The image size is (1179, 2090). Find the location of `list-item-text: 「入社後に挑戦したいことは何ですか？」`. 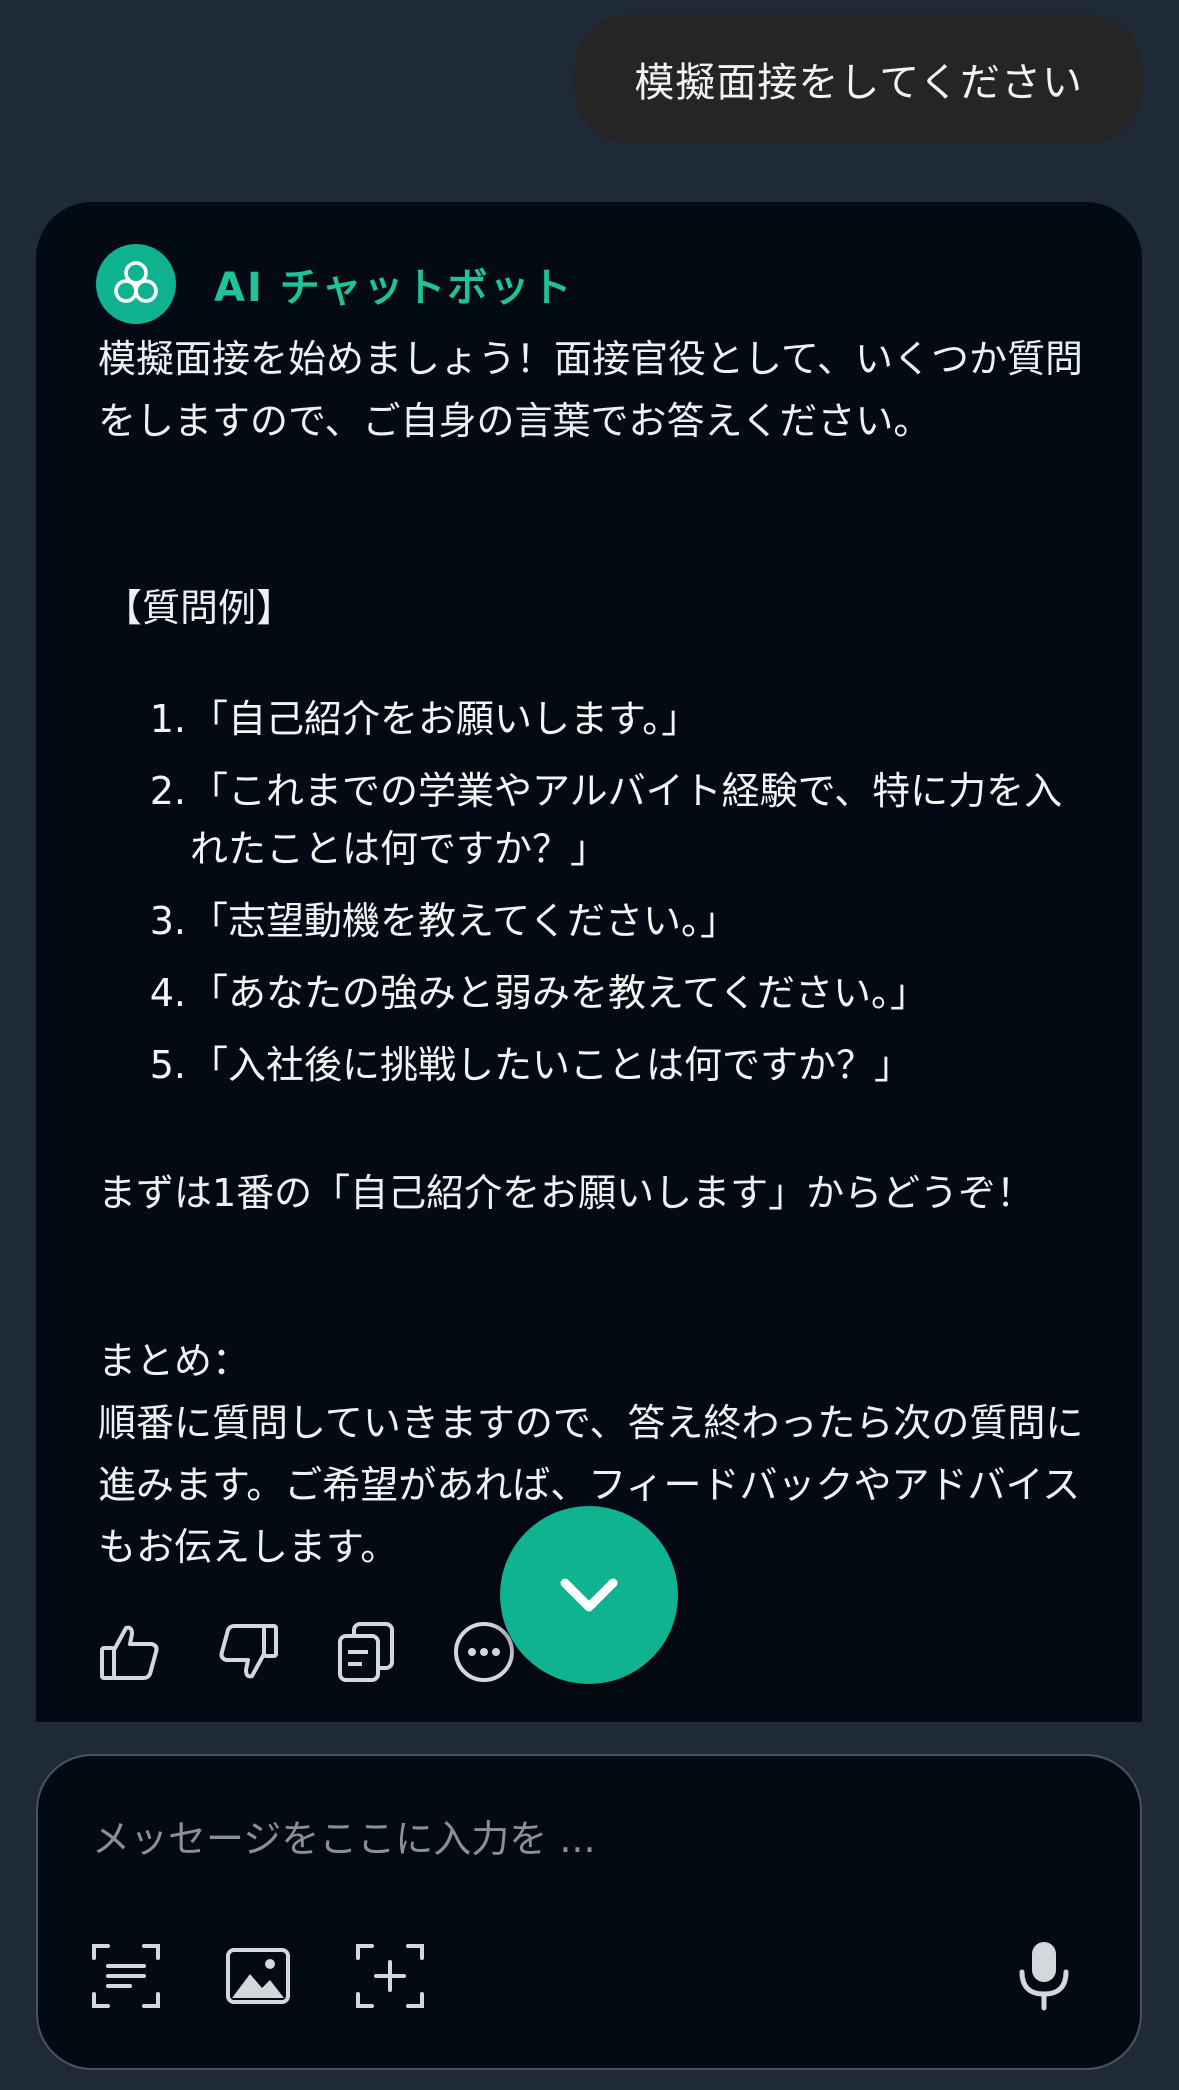

list-item-text: 「入社後に挑戦したいことは何ですか？」 is located at coordinates (551, 1065).